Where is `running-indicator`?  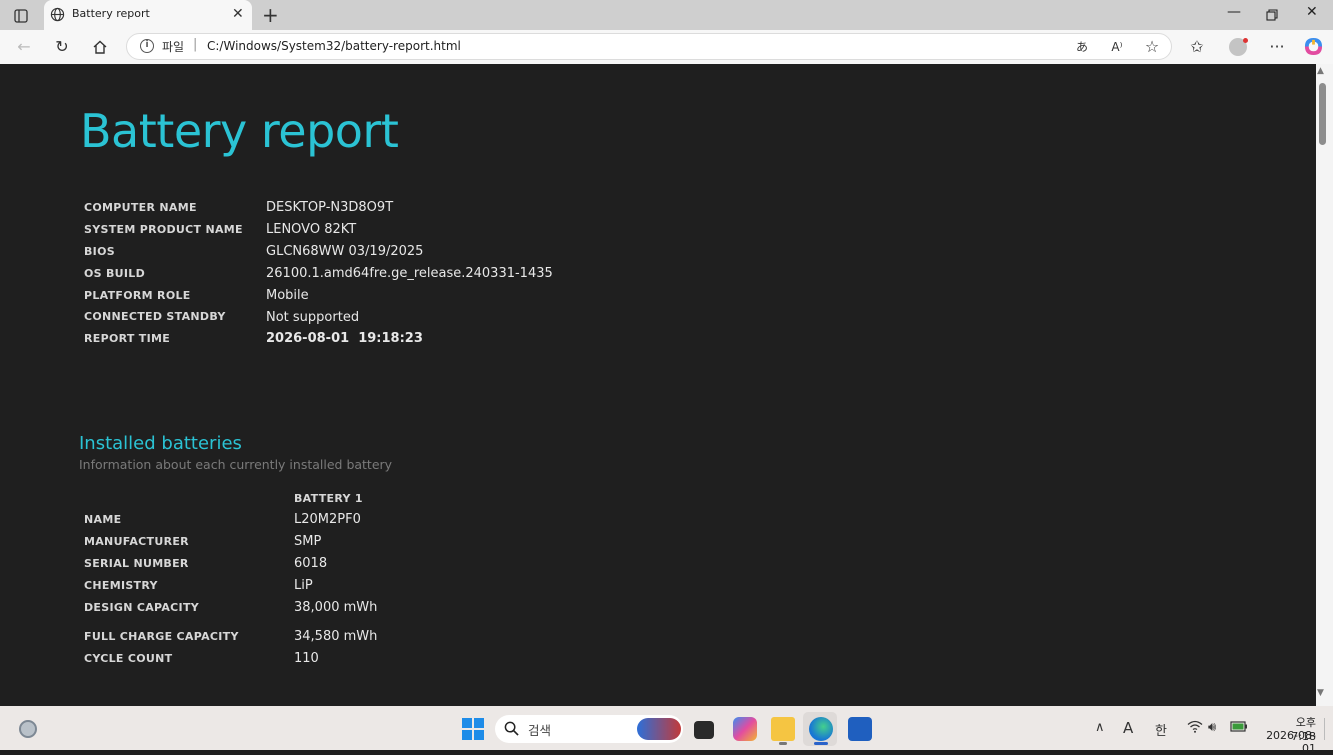
running-indicator is located at coordinates (783, 743).